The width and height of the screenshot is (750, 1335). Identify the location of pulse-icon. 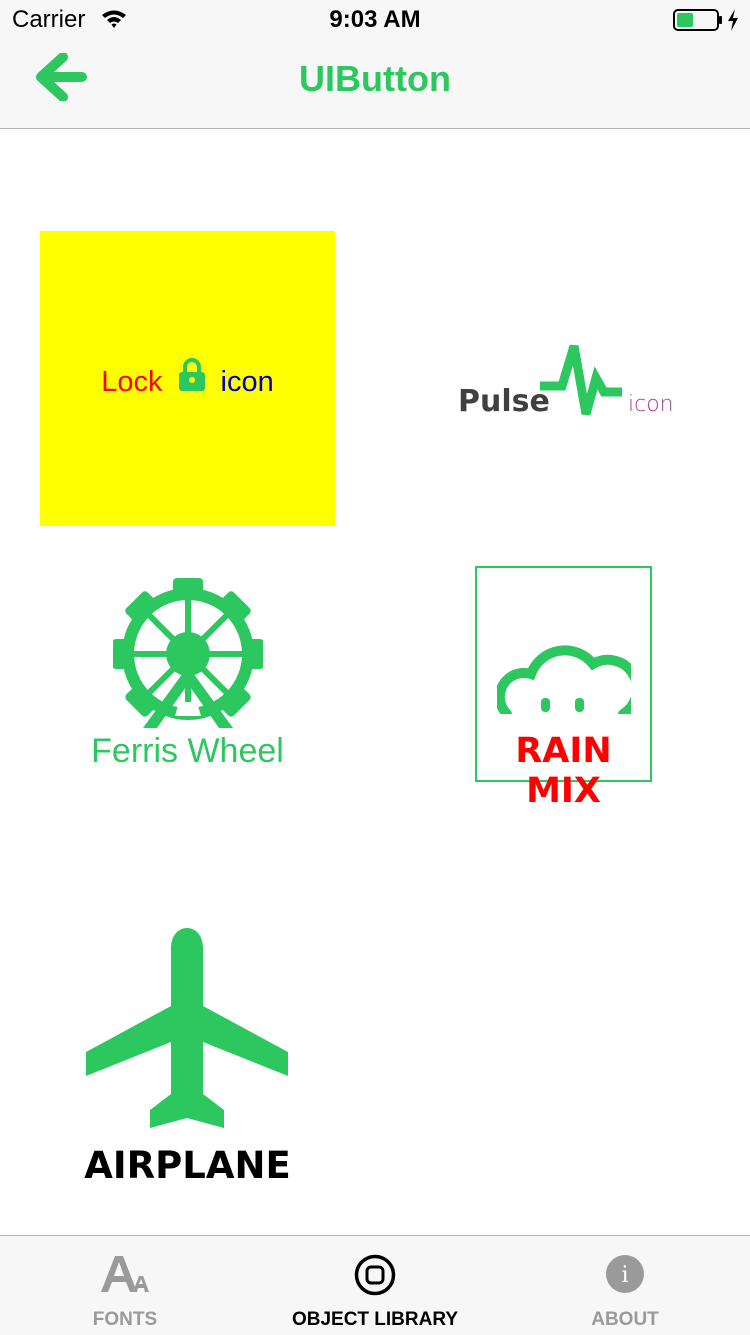
(582, 382).